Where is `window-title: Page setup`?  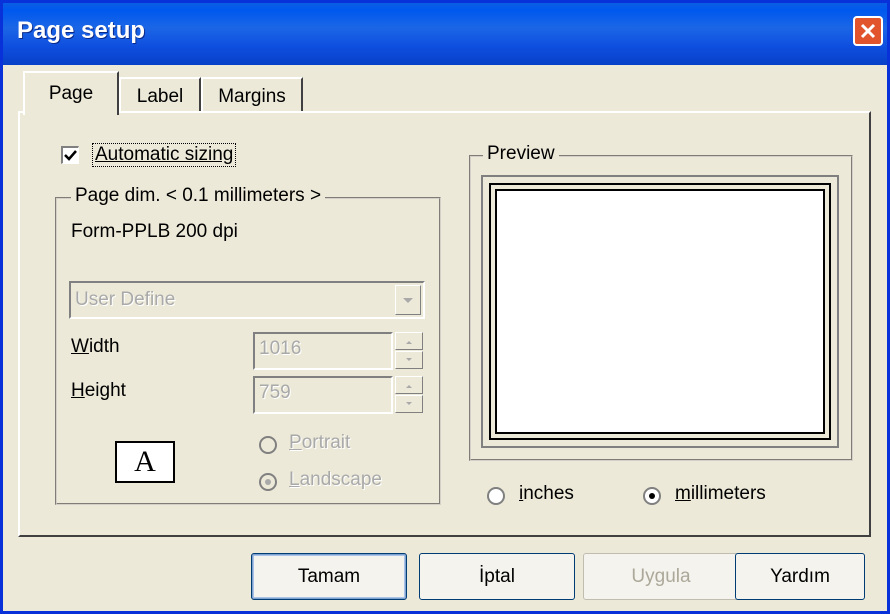
window-title: Page setup is located at coordinates (81, 30).